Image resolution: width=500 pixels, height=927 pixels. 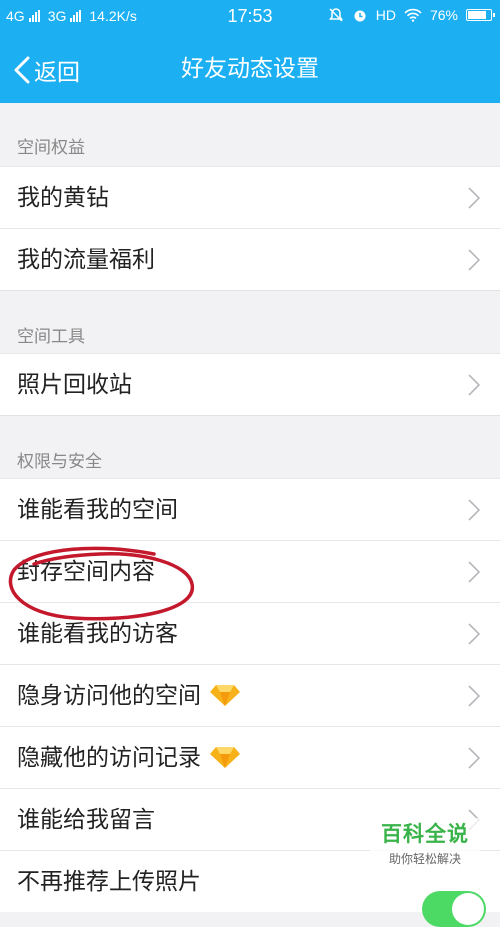 I want to click on battery-percent: 76%, so click(x=443, y=15).